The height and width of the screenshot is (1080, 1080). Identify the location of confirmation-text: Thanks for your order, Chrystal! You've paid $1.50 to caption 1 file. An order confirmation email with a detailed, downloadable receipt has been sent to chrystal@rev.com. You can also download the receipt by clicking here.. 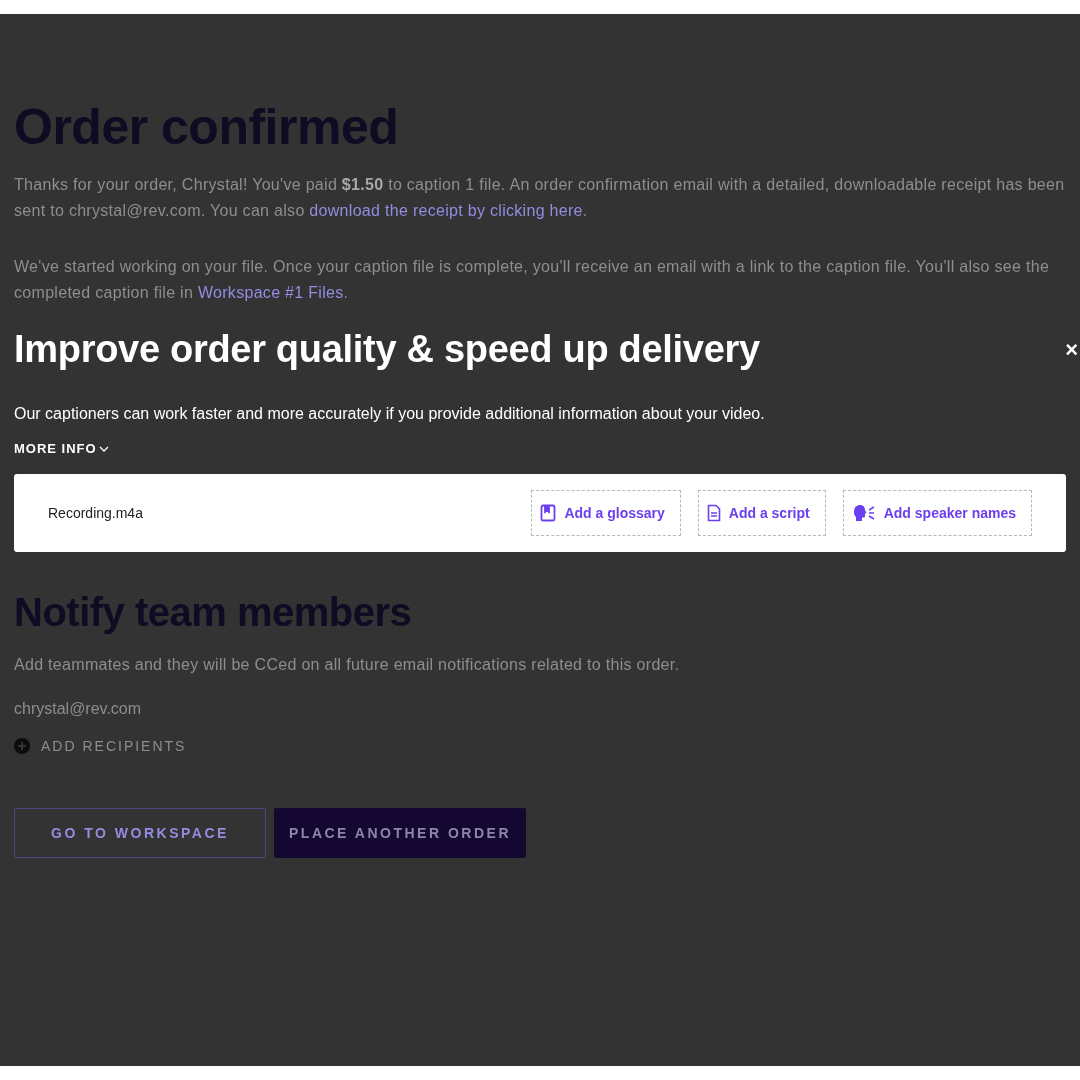
(540, 198).